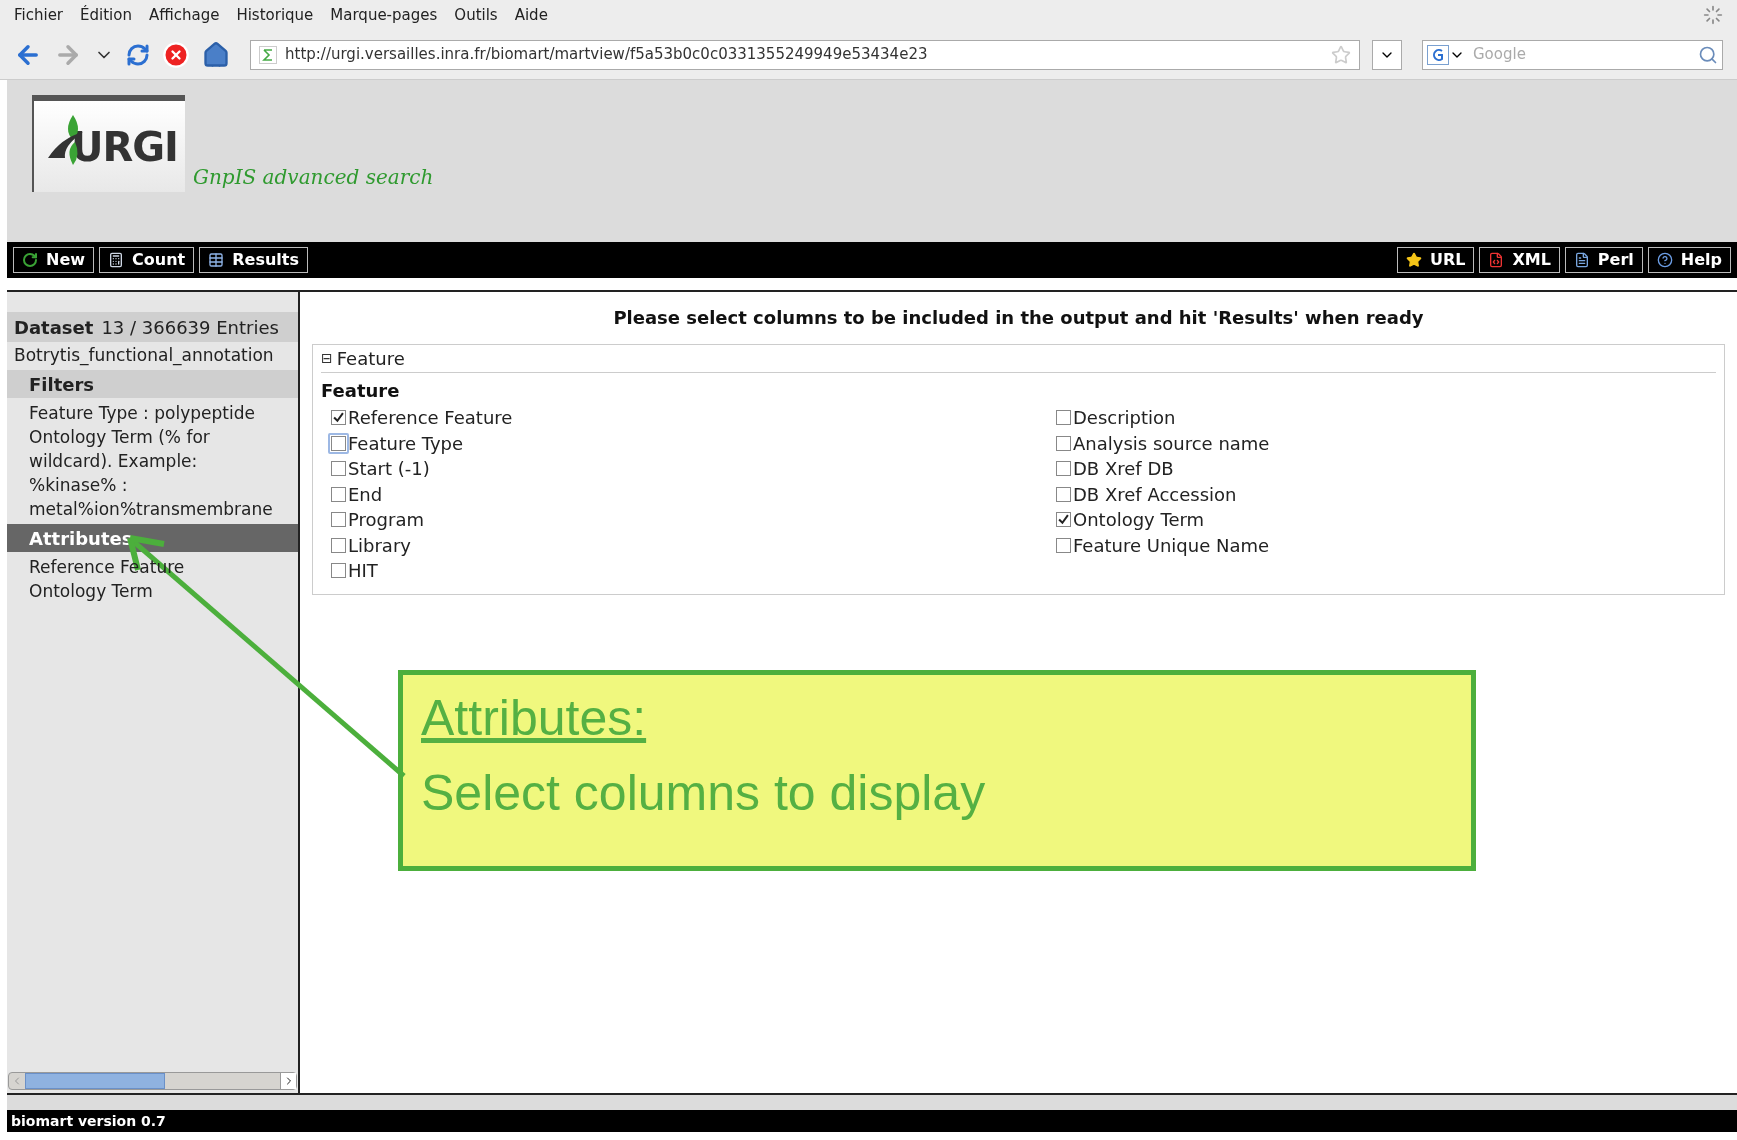 This screenshot has width=1737, height=1140. Describe the element at coordinates (363, 571) in the screenshot. I see `checkbox-label: HIT` at that location.